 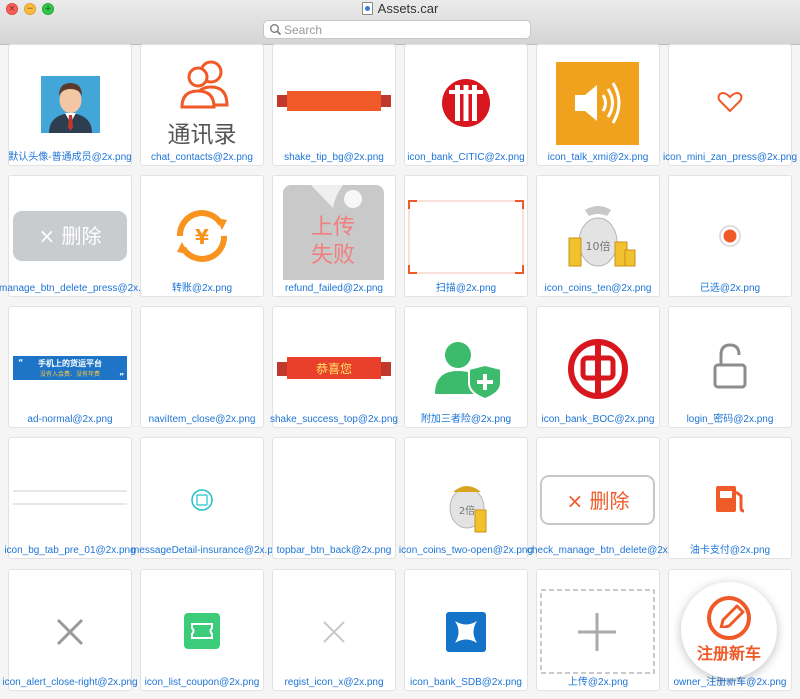 I want to click on search-icon, so click(x=276, y=30).